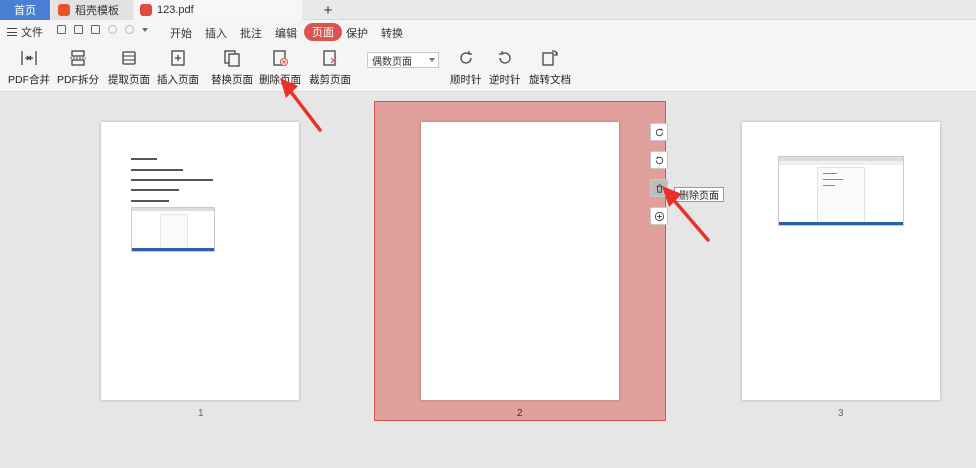 This screenshot has height=468, width=976. I want to click on tab-document: 123.pdf, so click(218, 10).